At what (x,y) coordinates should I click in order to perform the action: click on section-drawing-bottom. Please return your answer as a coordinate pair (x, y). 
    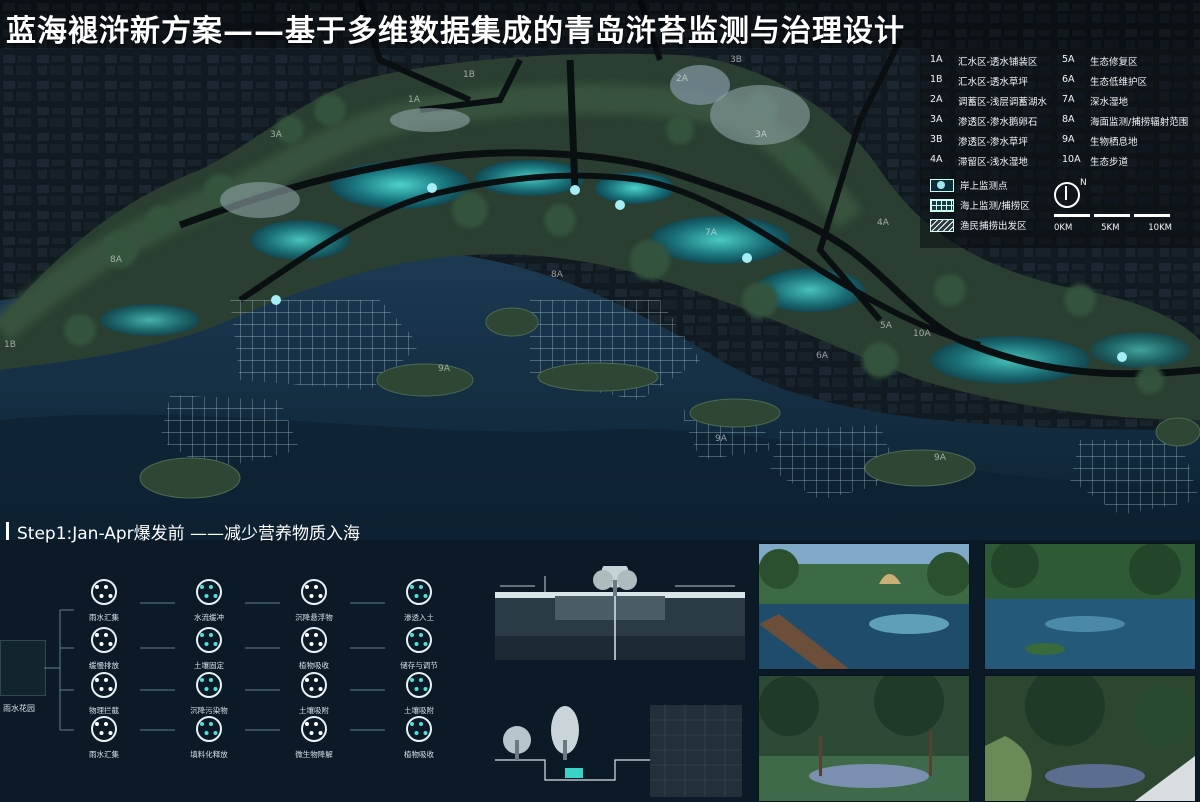
    Looking at the image, I should click on (620, 749).